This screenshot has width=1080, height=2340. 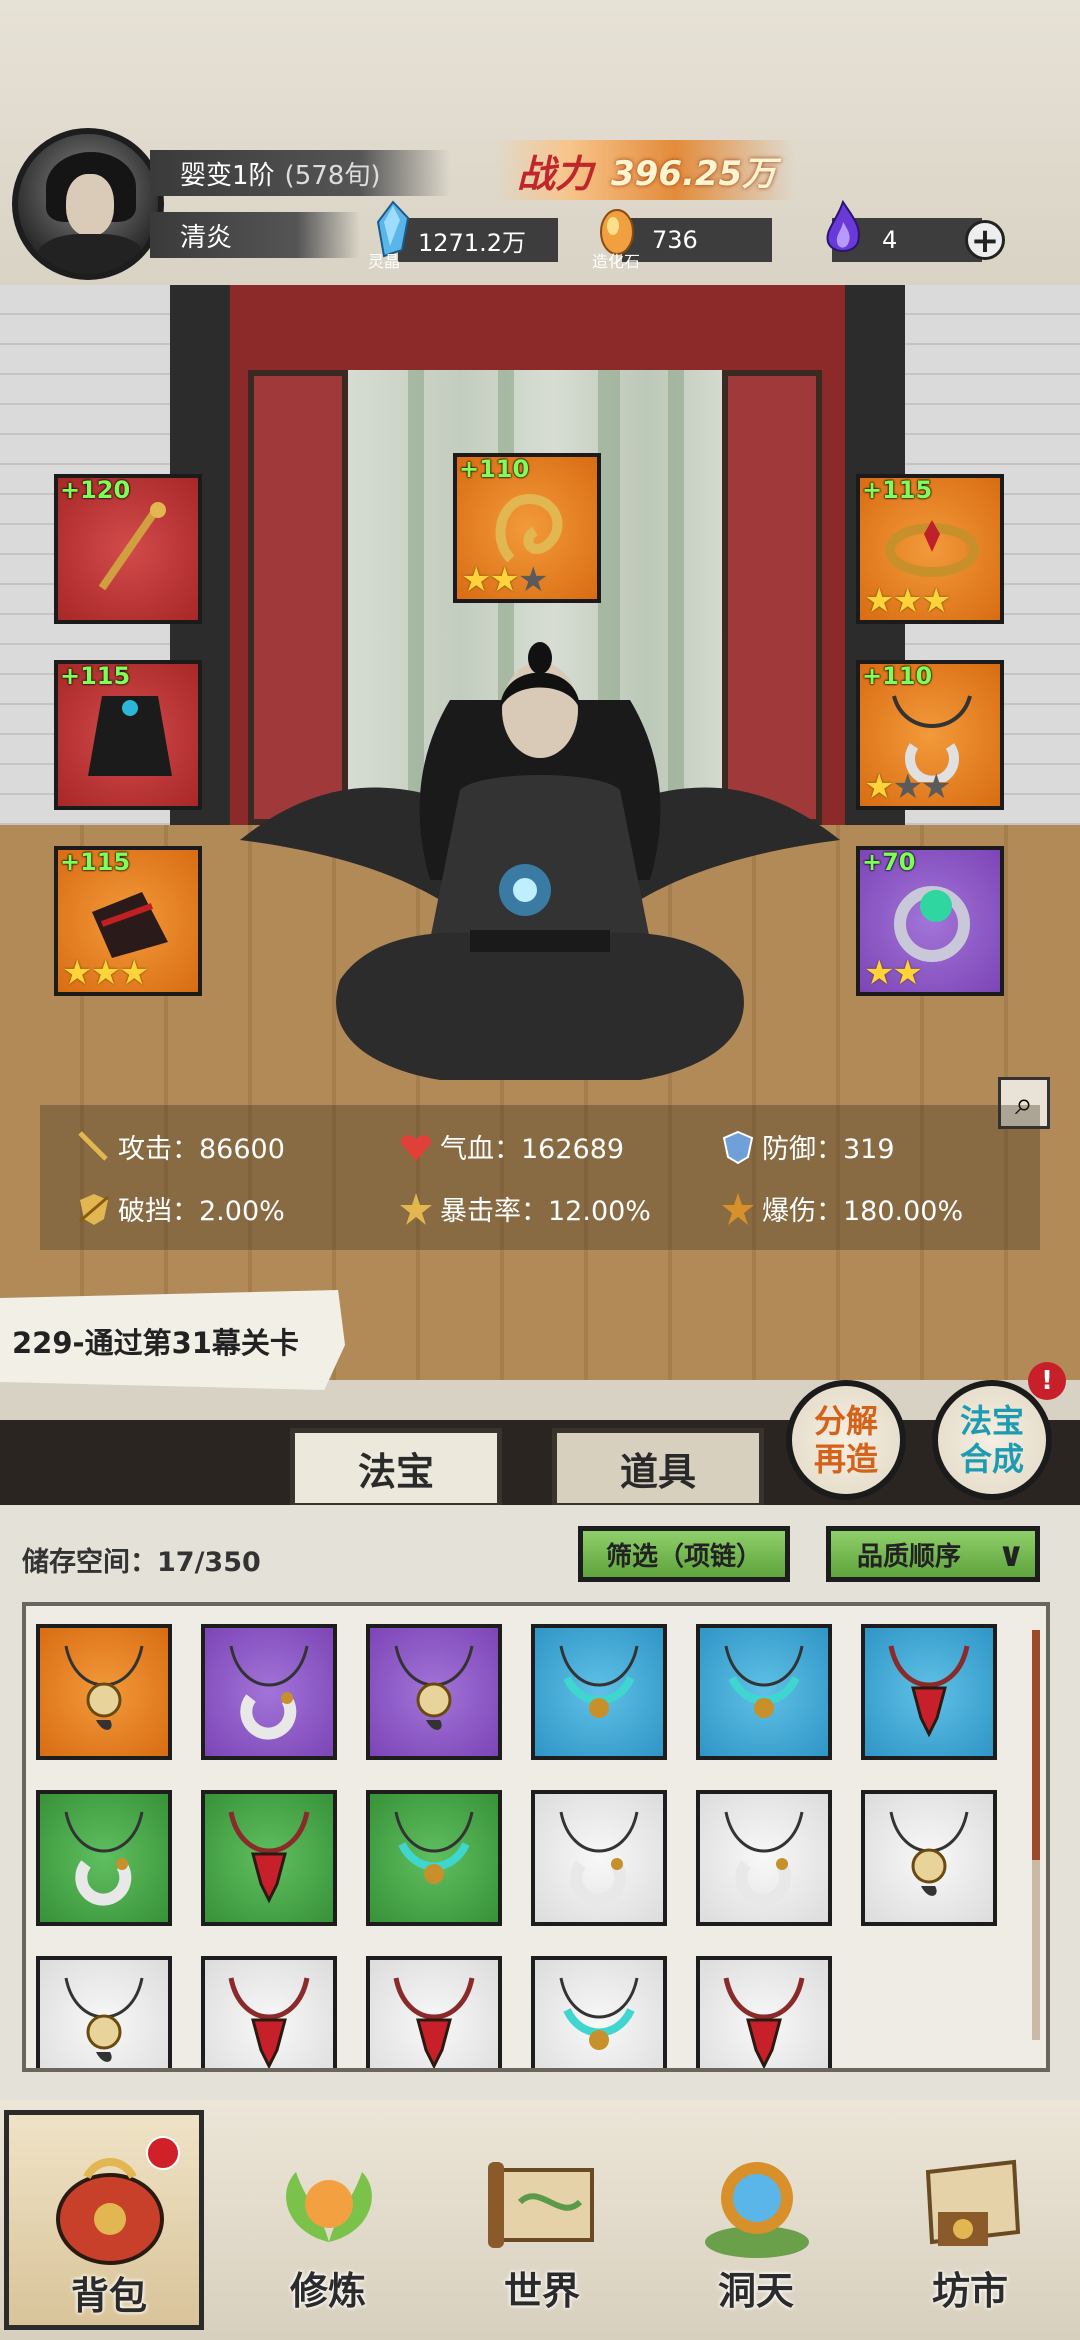 I want to click on tab-bar, so click(x=540, y=1462).